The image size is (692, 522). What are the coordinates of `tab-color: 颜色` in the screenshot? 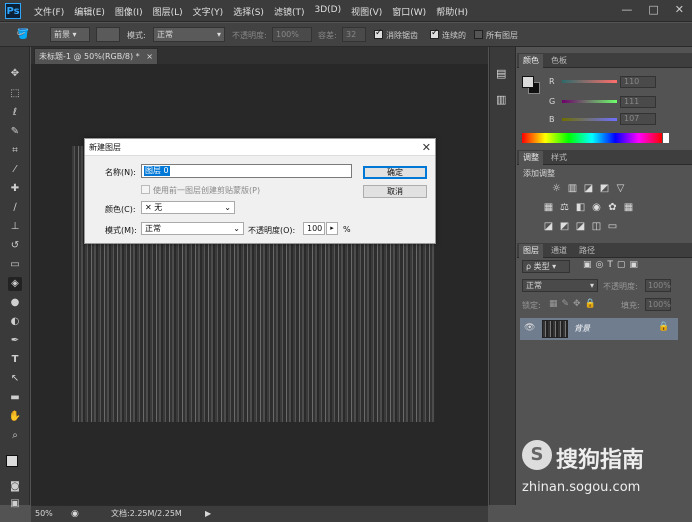 It's located at (531, 61).